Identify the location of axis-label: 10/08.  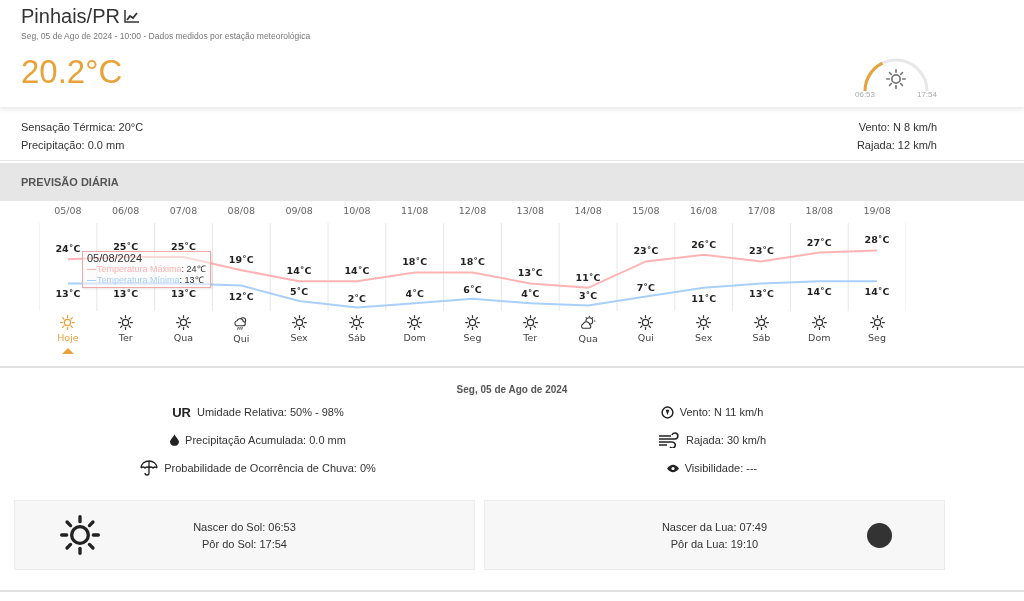
(357, 210).